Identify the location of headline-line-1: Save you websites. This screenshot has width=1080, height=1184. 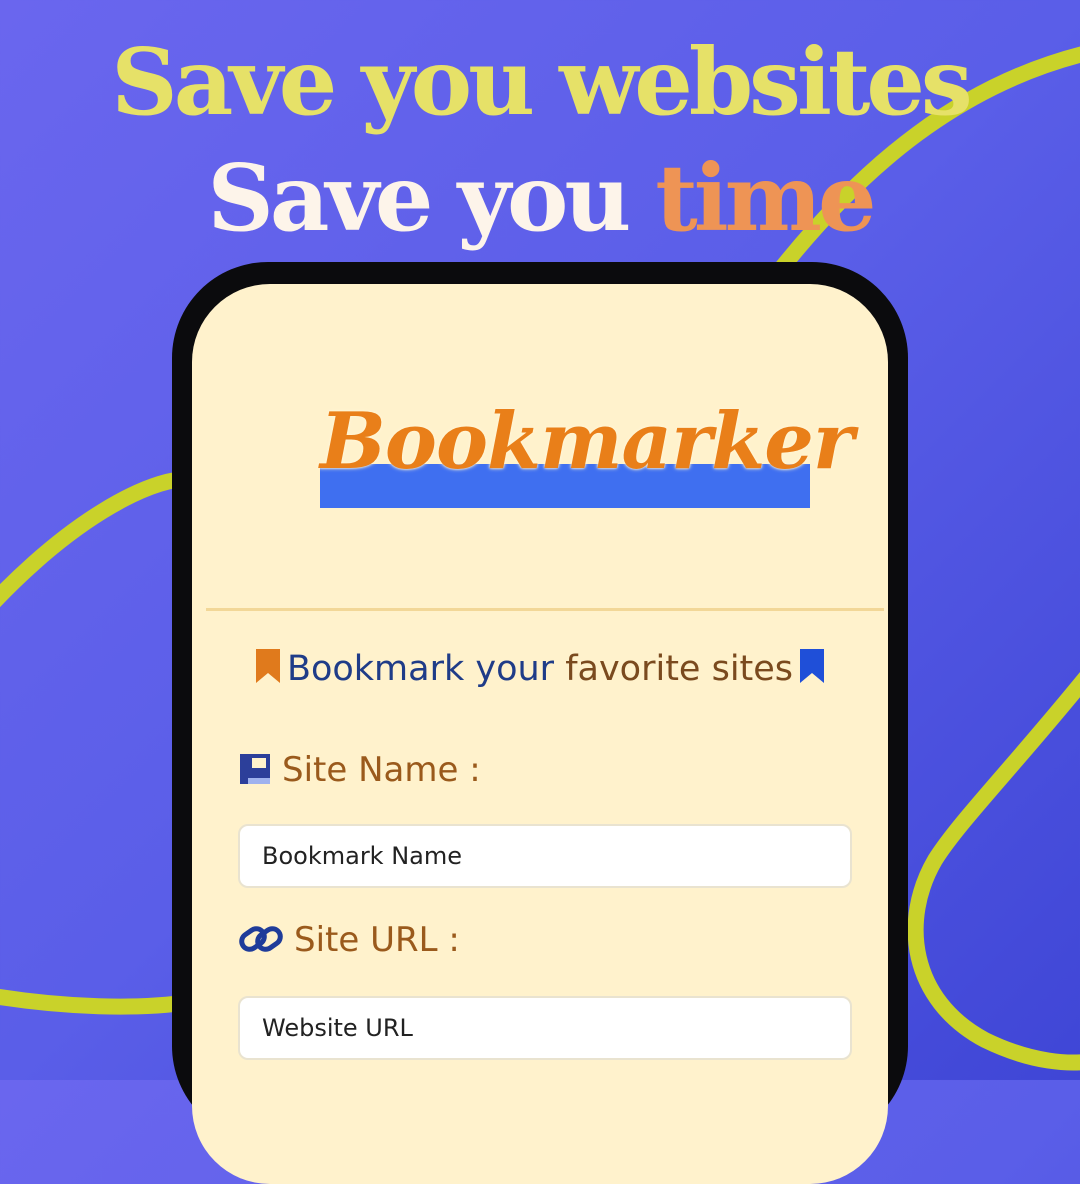
(541, 82).